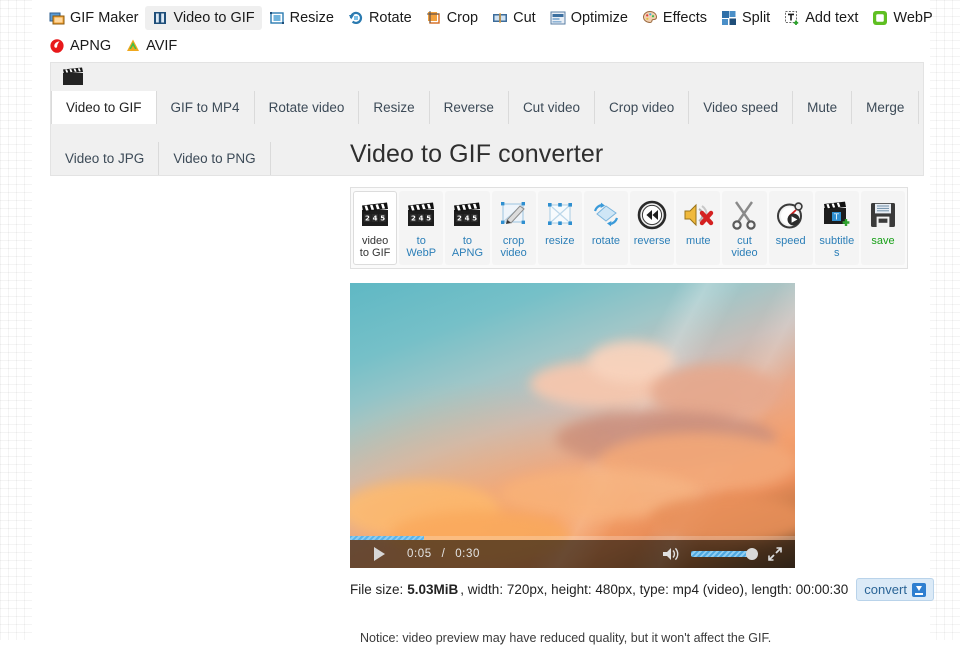 The image size is (960, 645). What do you see at coordinates (885, 107) in the screenshot?
I see `tab-merge: Merge` at bounding box center [885, 107].